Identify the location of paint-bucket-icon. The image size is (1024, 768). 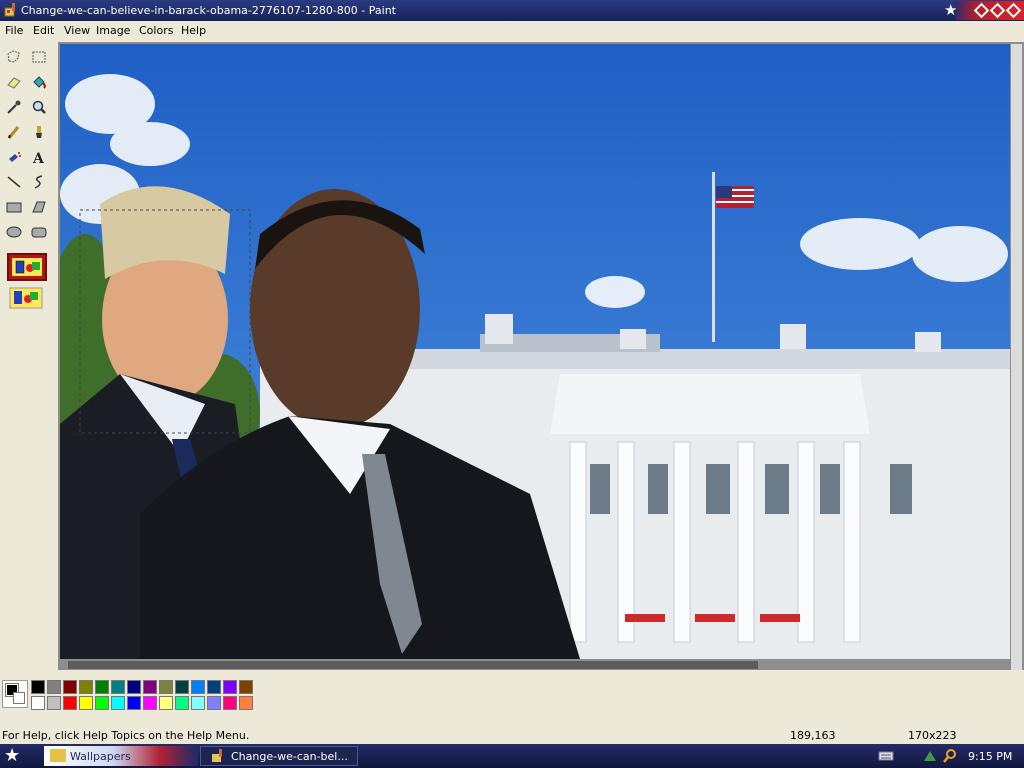
(39, 82).